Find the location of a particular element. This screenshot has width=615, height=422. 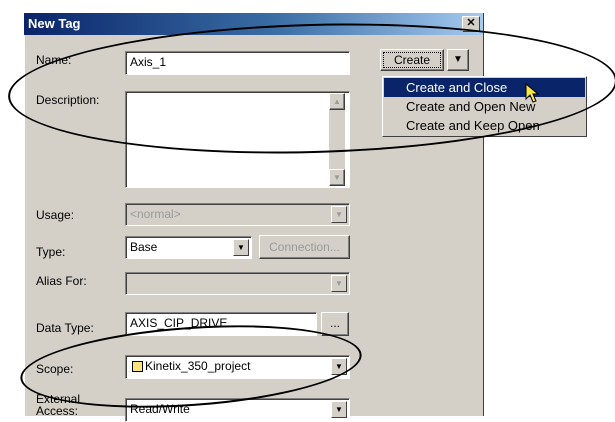

datatype-label: Data Type: is located at coordinates (65, 328).